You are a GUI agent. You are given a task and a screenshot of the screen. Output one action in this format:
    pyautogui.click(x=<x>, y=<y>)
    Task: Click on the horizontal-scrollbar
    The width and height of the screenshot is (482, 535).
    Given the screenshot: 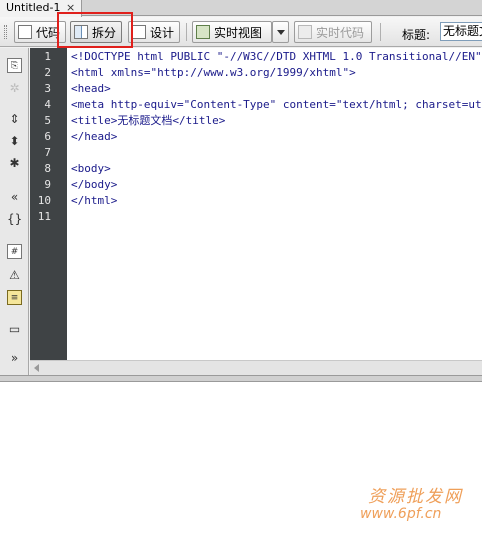 What is the action you would take?
    pyautogui.click(x=256, y=367)
    